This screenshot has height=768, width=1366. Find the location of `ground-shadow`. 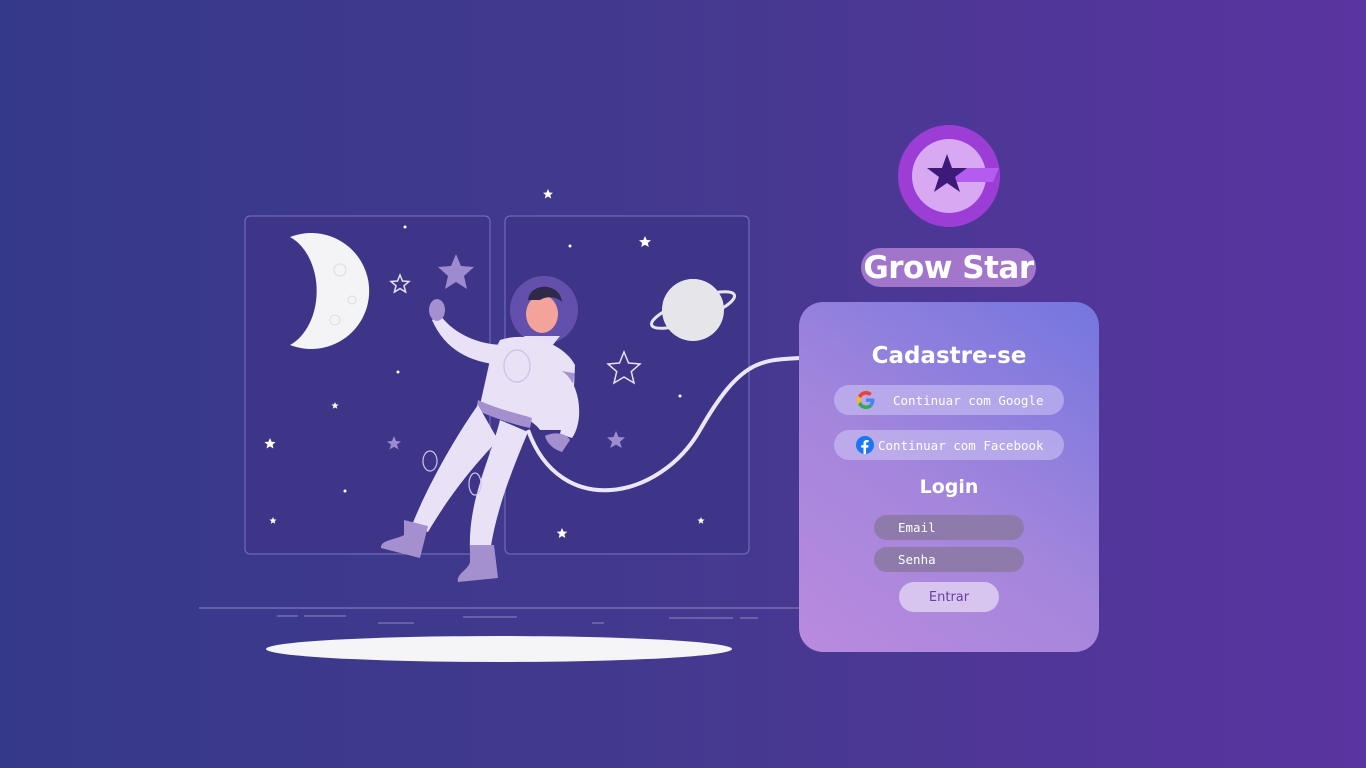

ground-shadow is located at coordinates (499, 649).